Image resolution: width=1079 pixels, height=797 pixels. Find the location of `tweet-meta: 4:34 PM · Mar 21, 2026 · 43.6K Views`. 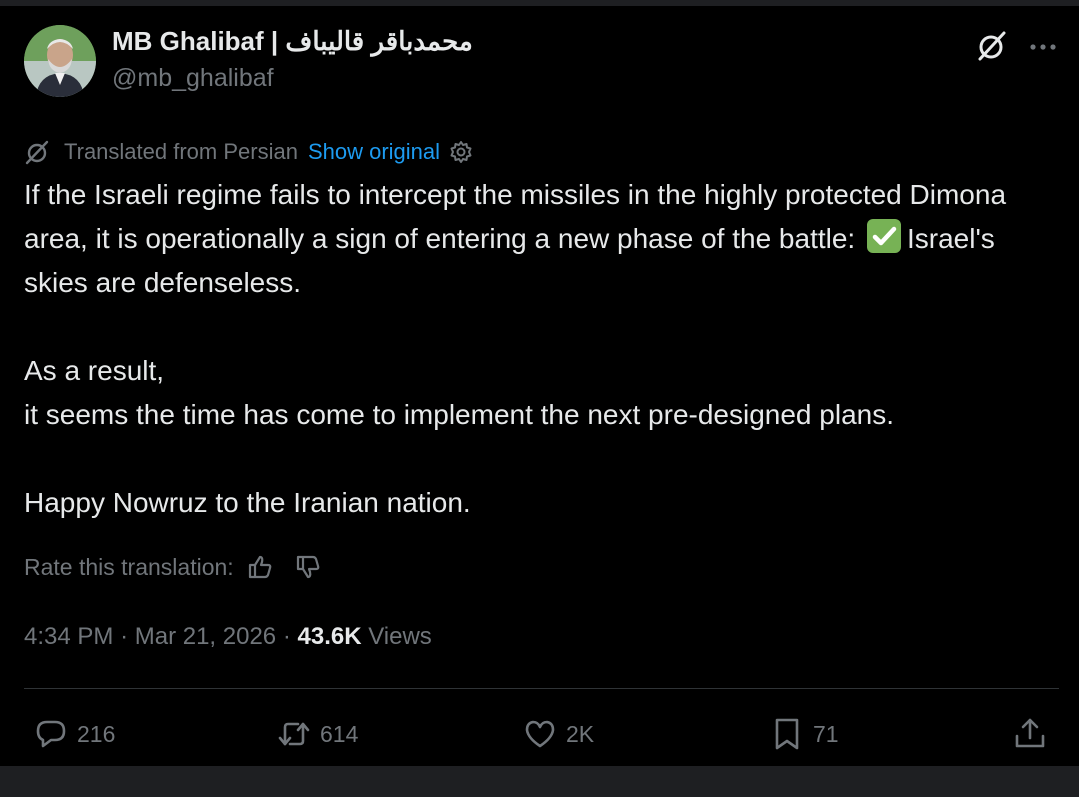

tweet-meta: 4:34 PM · Mar 21, 2026 · 43.6K Views is located at coordinates (228, 637).